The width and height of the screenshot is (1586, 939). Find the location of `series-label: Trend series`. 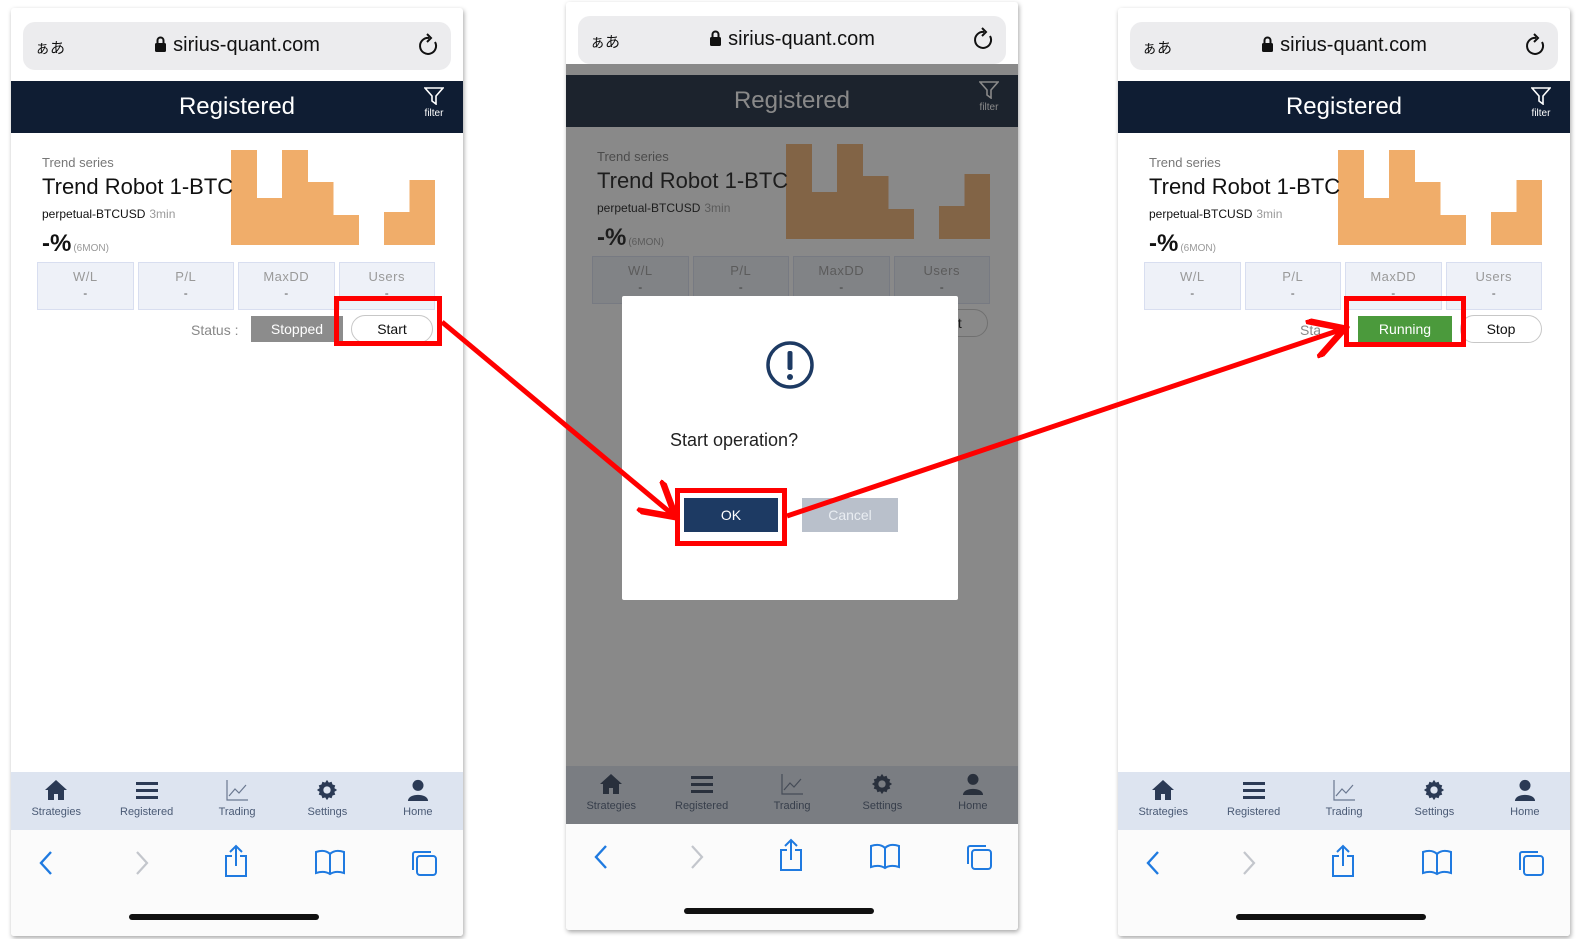

series-label: Trend series is located at coordinates (78, 162).